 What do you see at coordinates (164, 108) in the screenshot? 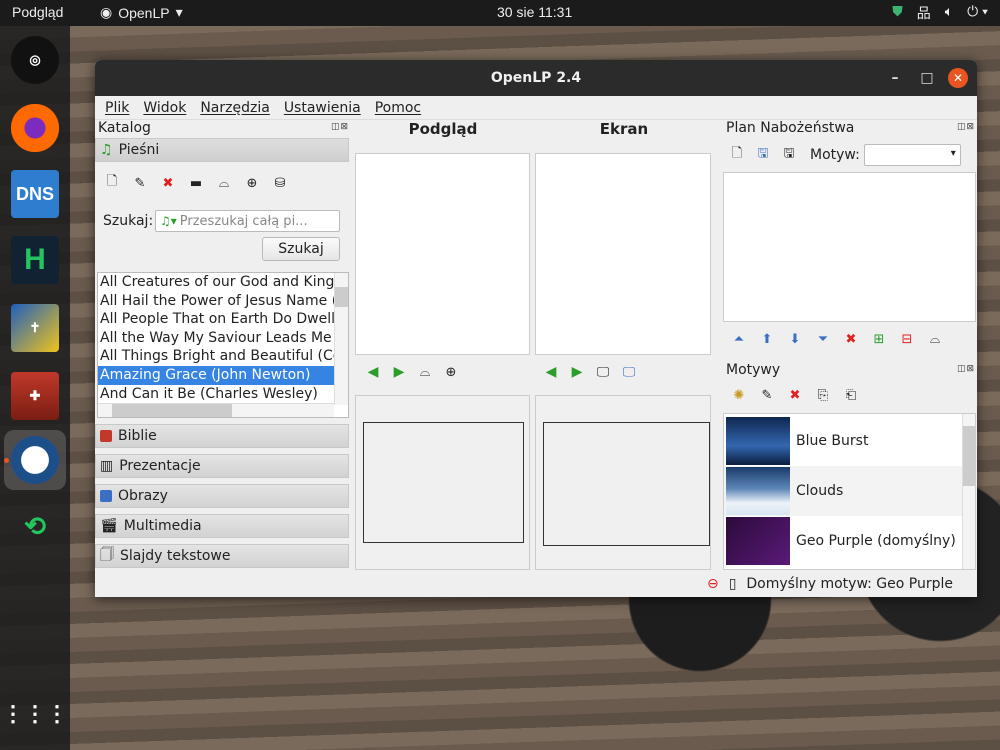
I see `menu-view: Widok` at bounding box center [164, 108].